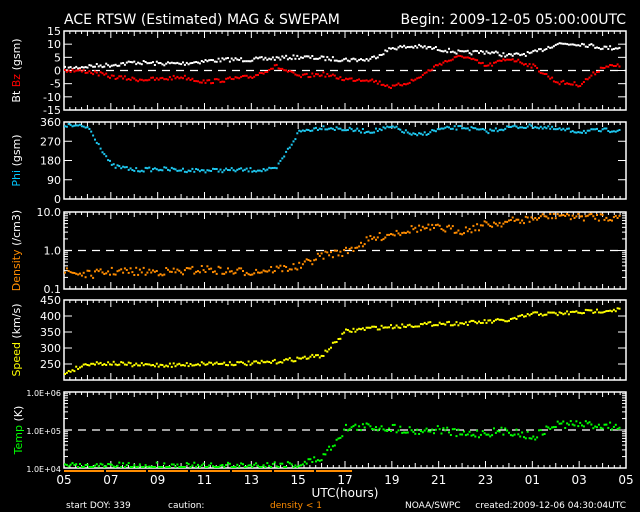 Image resolution: width=640 pixels, height=512 pixels. Describe the element at coordinates (16, 160) in the screenshot. I see `y-axis-label-phi: Phi (gsm)` at that location.